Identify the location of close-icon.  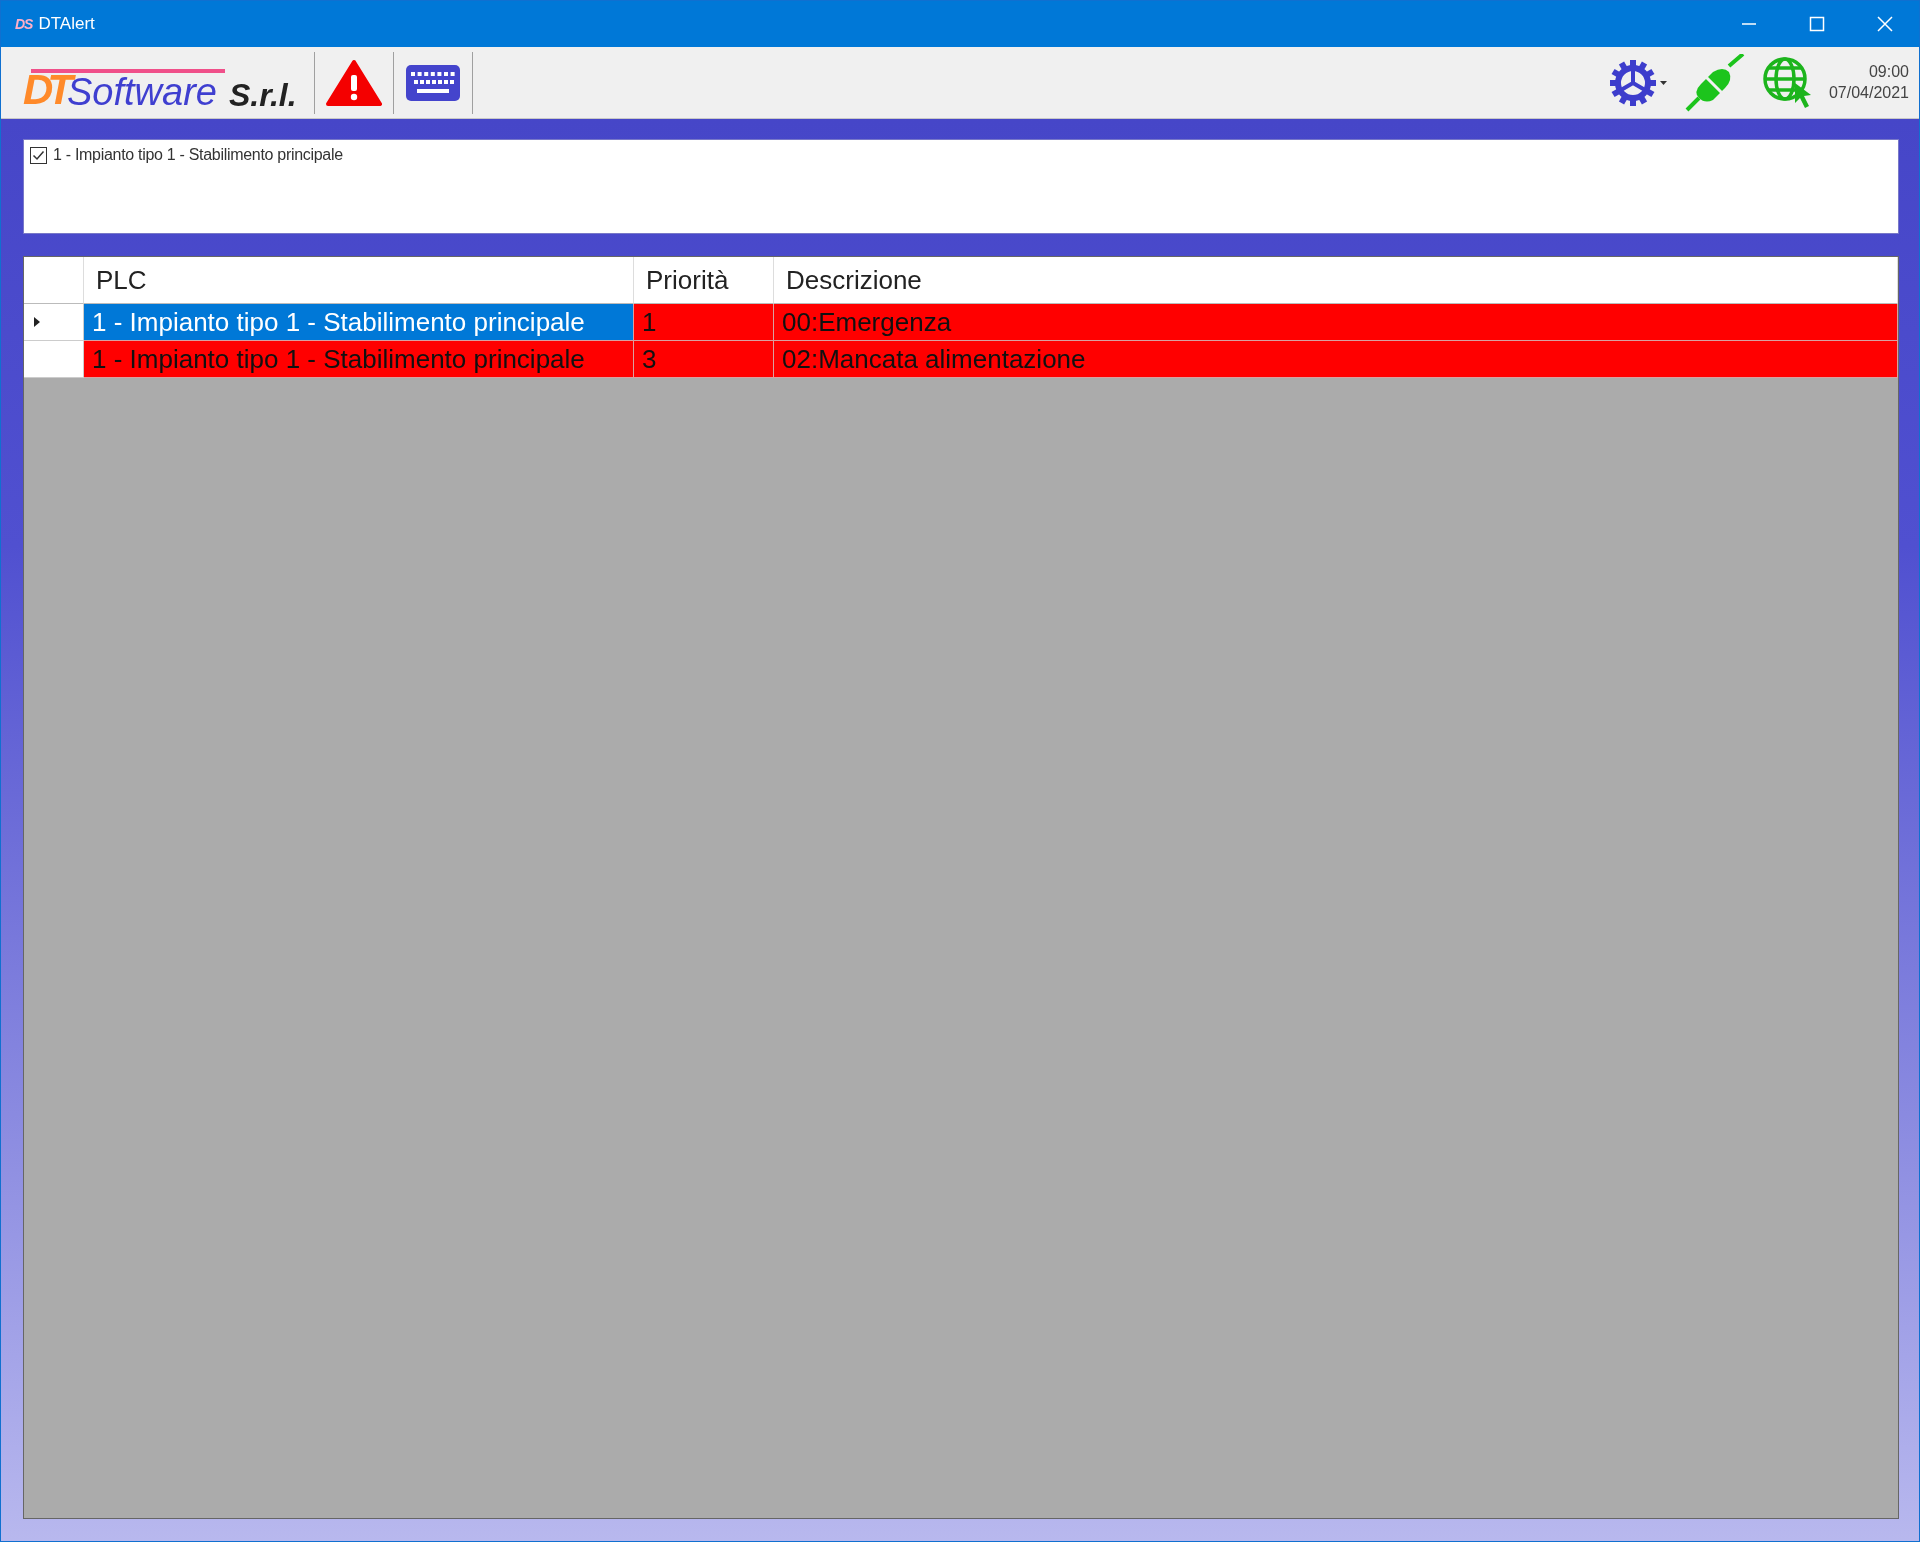
(1885, 24).